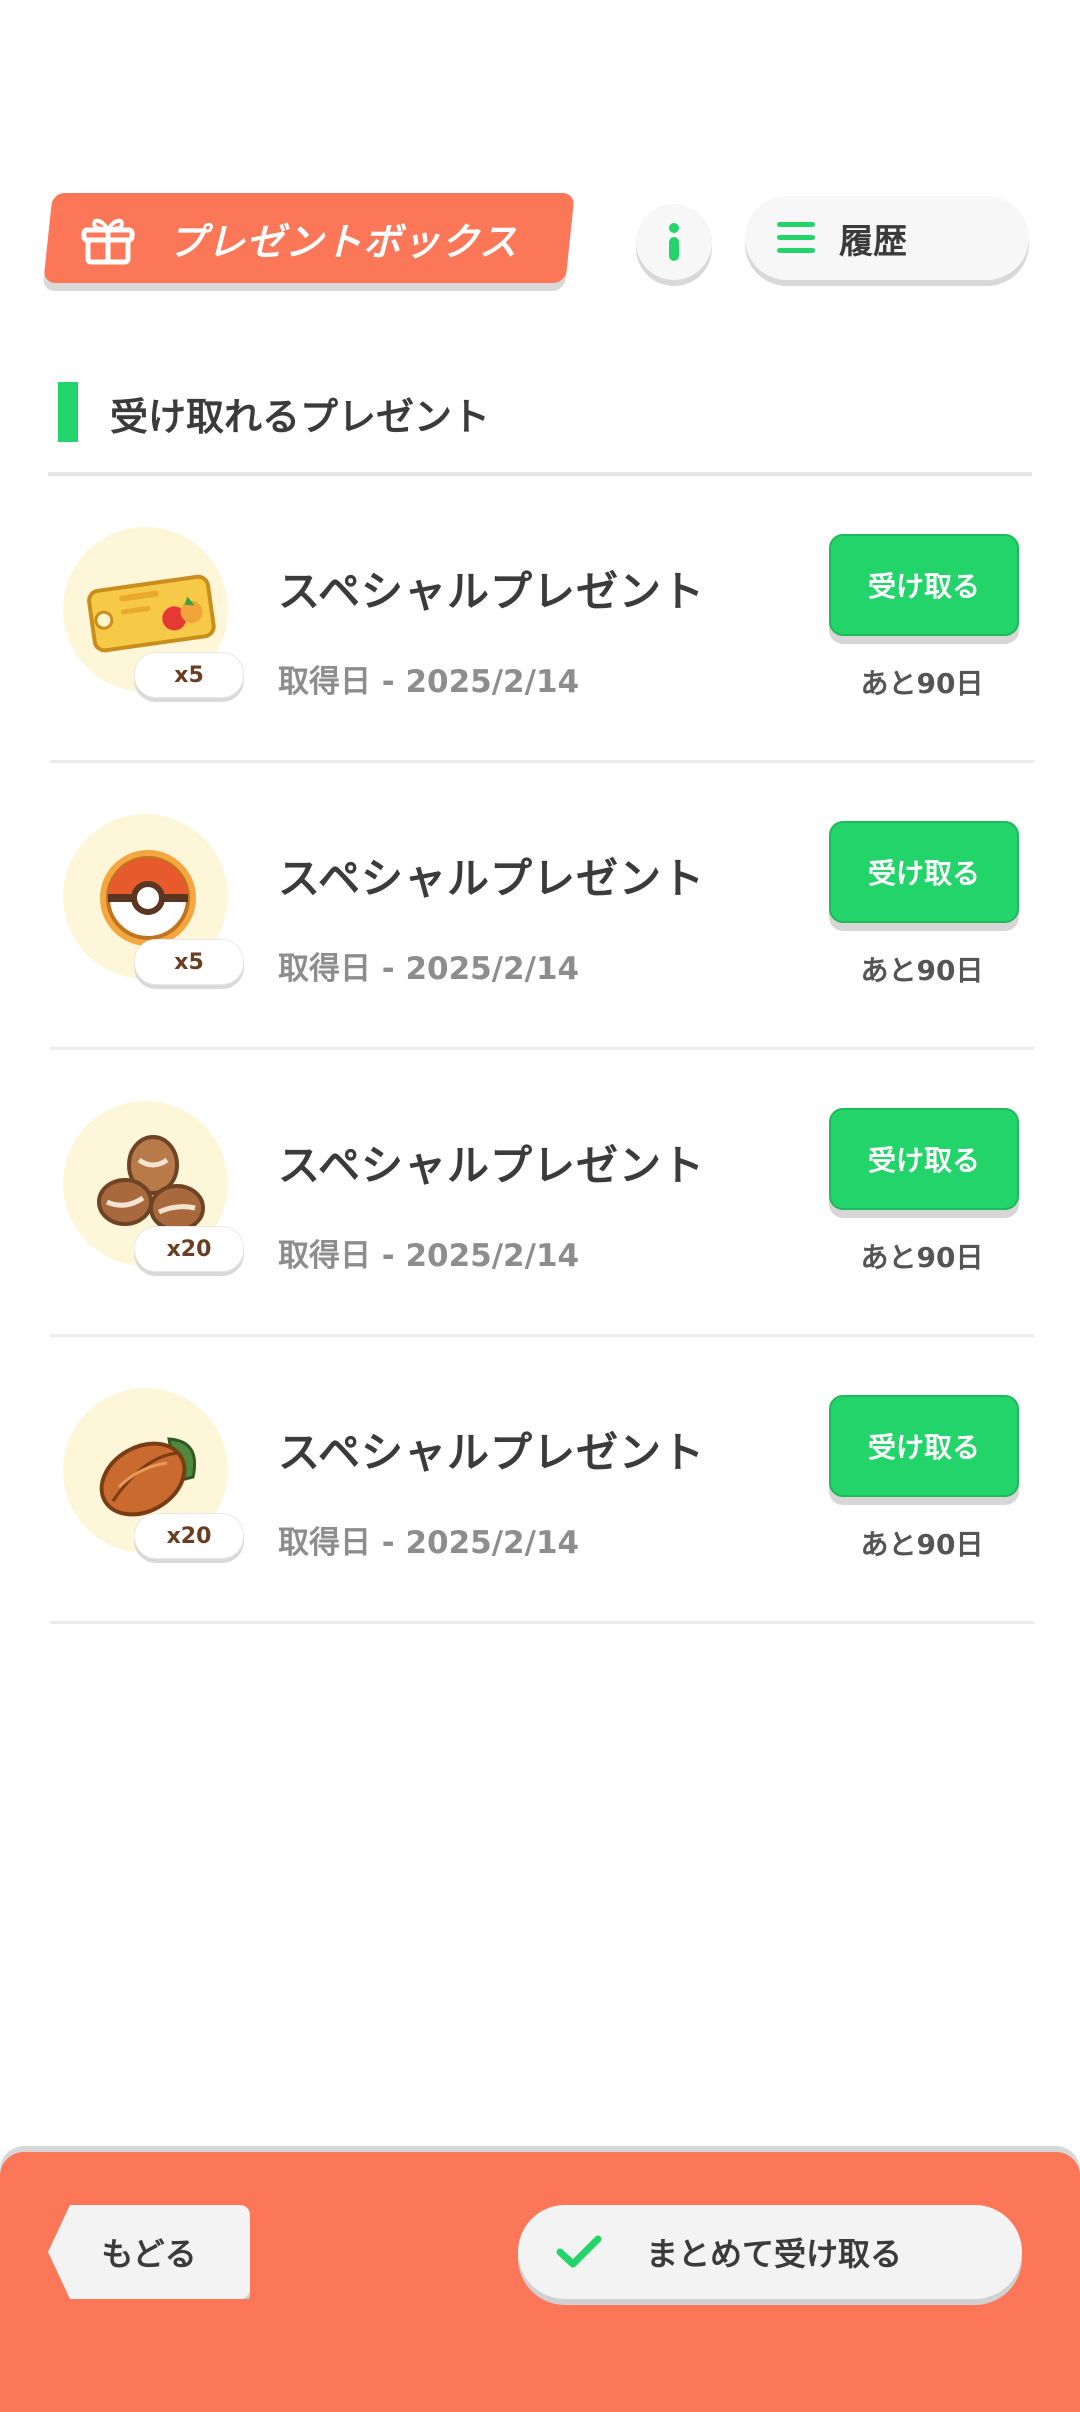 The image size is (1080, 2412). I want to click on info-button, so click(674, 242).